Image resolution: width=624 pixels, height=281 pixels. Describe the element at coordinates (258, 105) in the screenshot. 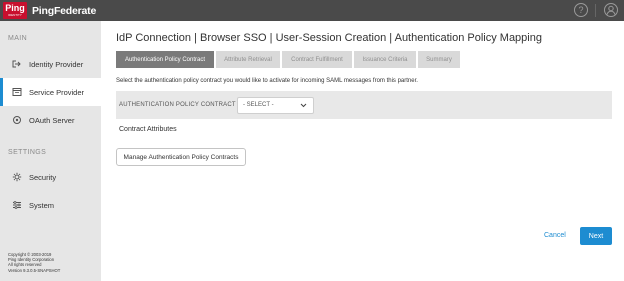

I see `contract-select-value: - SELECT -` at that location.